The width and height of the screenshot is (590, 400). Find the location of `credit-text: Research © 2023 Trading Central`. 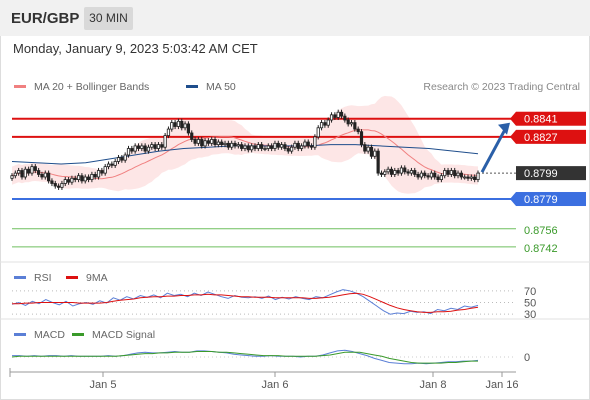

credit-text: Research © 2023 Trading Central is located at coordinates (501, 87).